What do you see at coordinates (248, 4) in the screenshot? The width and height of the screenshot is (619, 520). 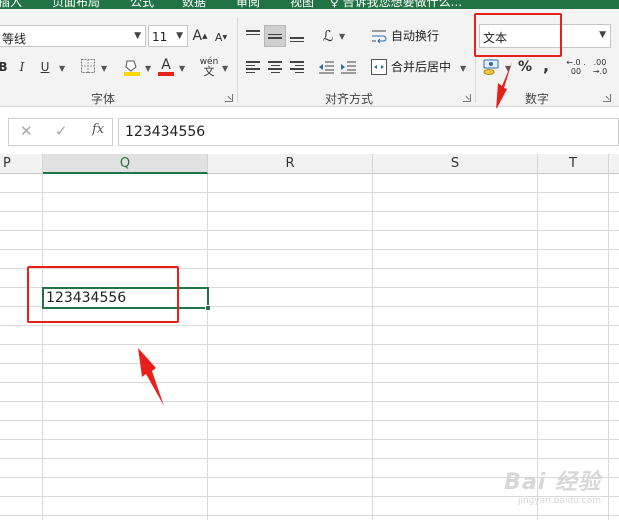 I see `tab-review: 审阅` at bounding box center [248, 4].